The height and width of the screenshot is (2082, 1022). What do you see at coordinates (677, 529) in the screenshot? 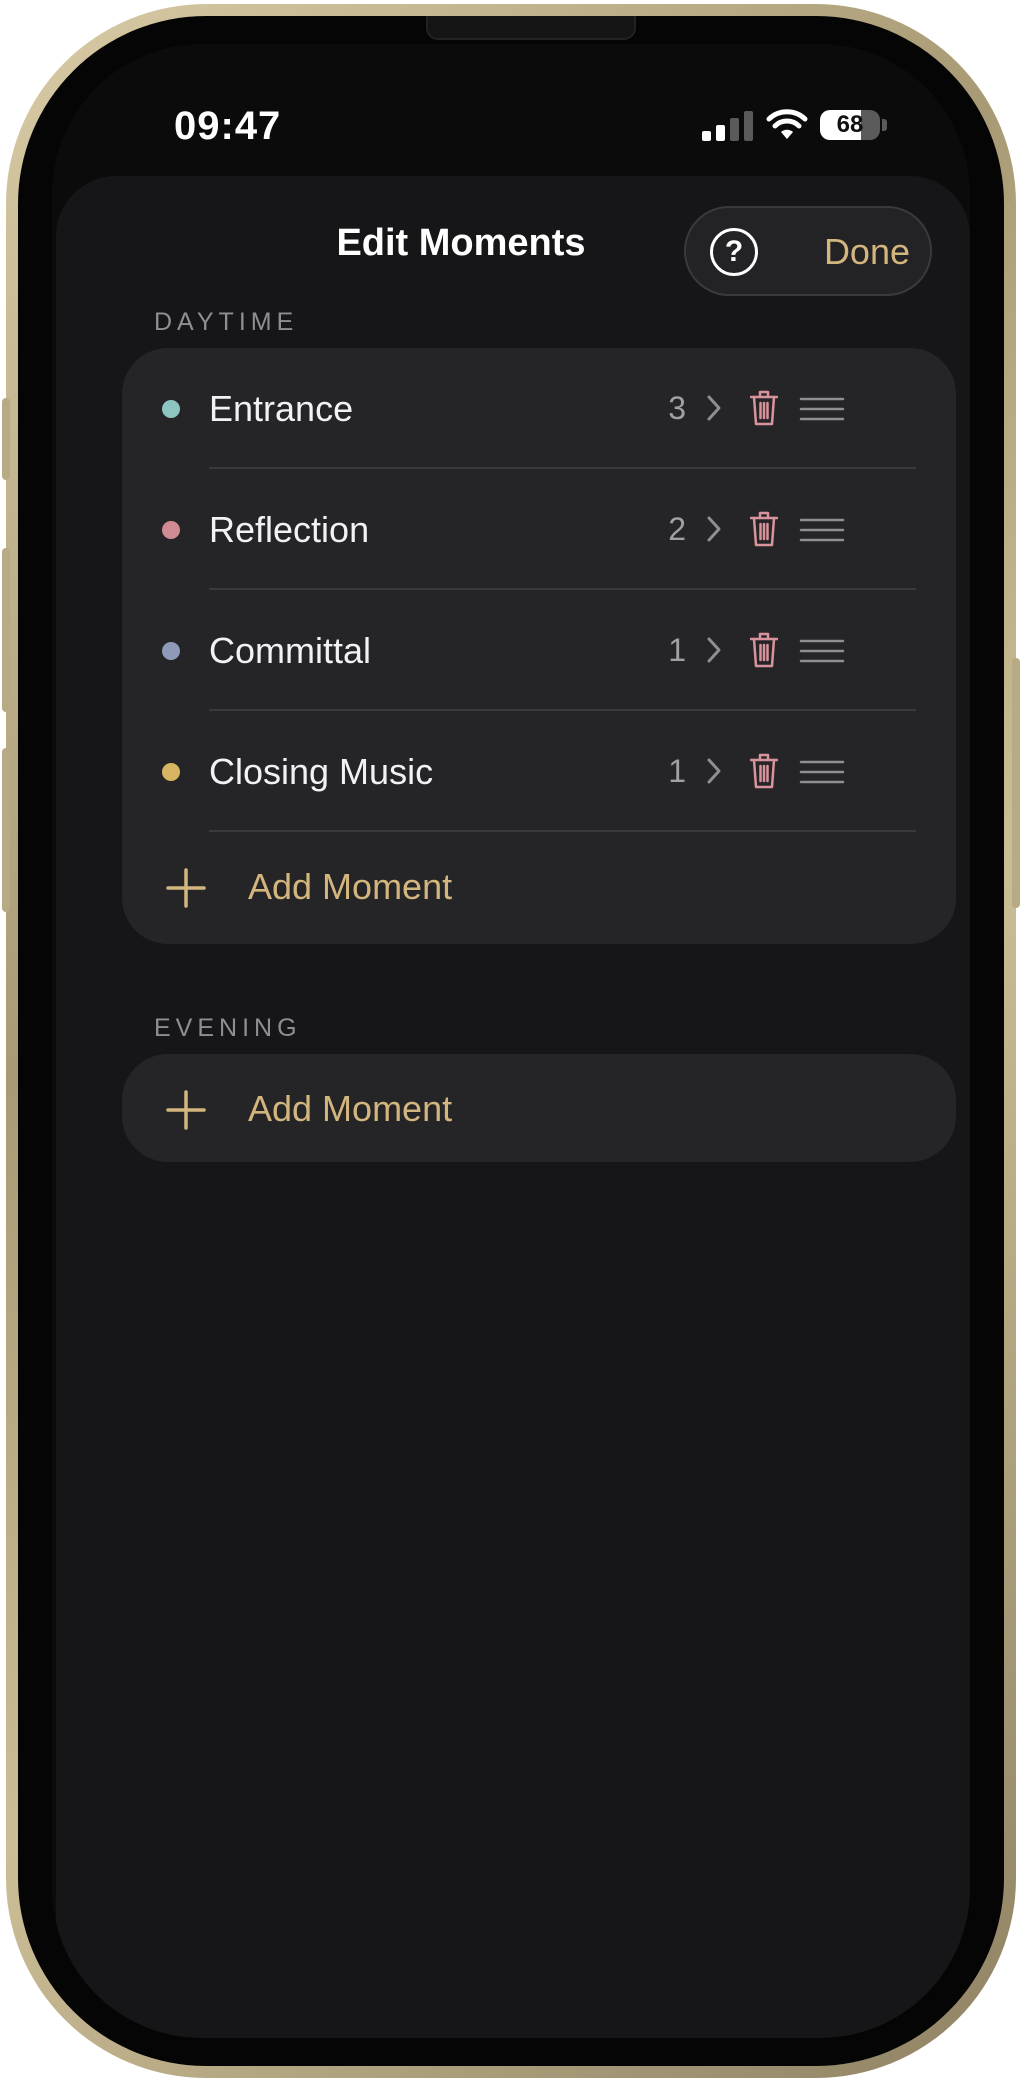
I see `moment-count: 2` at bounding box center [677, 529].